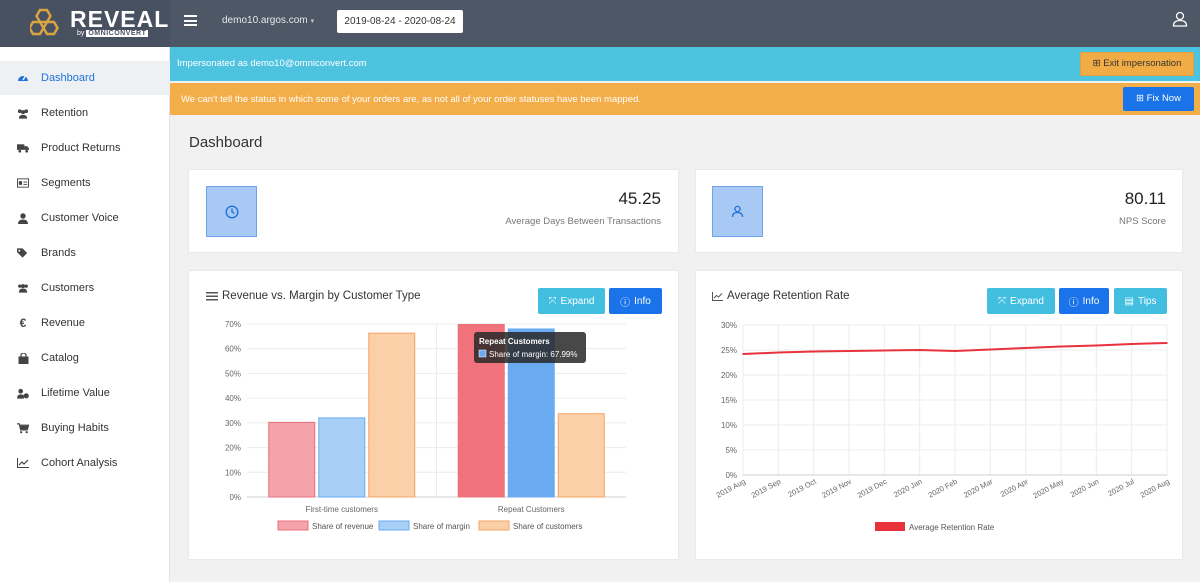 This screenshot has width=1200, height=582. Describe the element at coordinates (312, 21) in the screenshot. I see `chevron-down-icon: ▾` at that location.